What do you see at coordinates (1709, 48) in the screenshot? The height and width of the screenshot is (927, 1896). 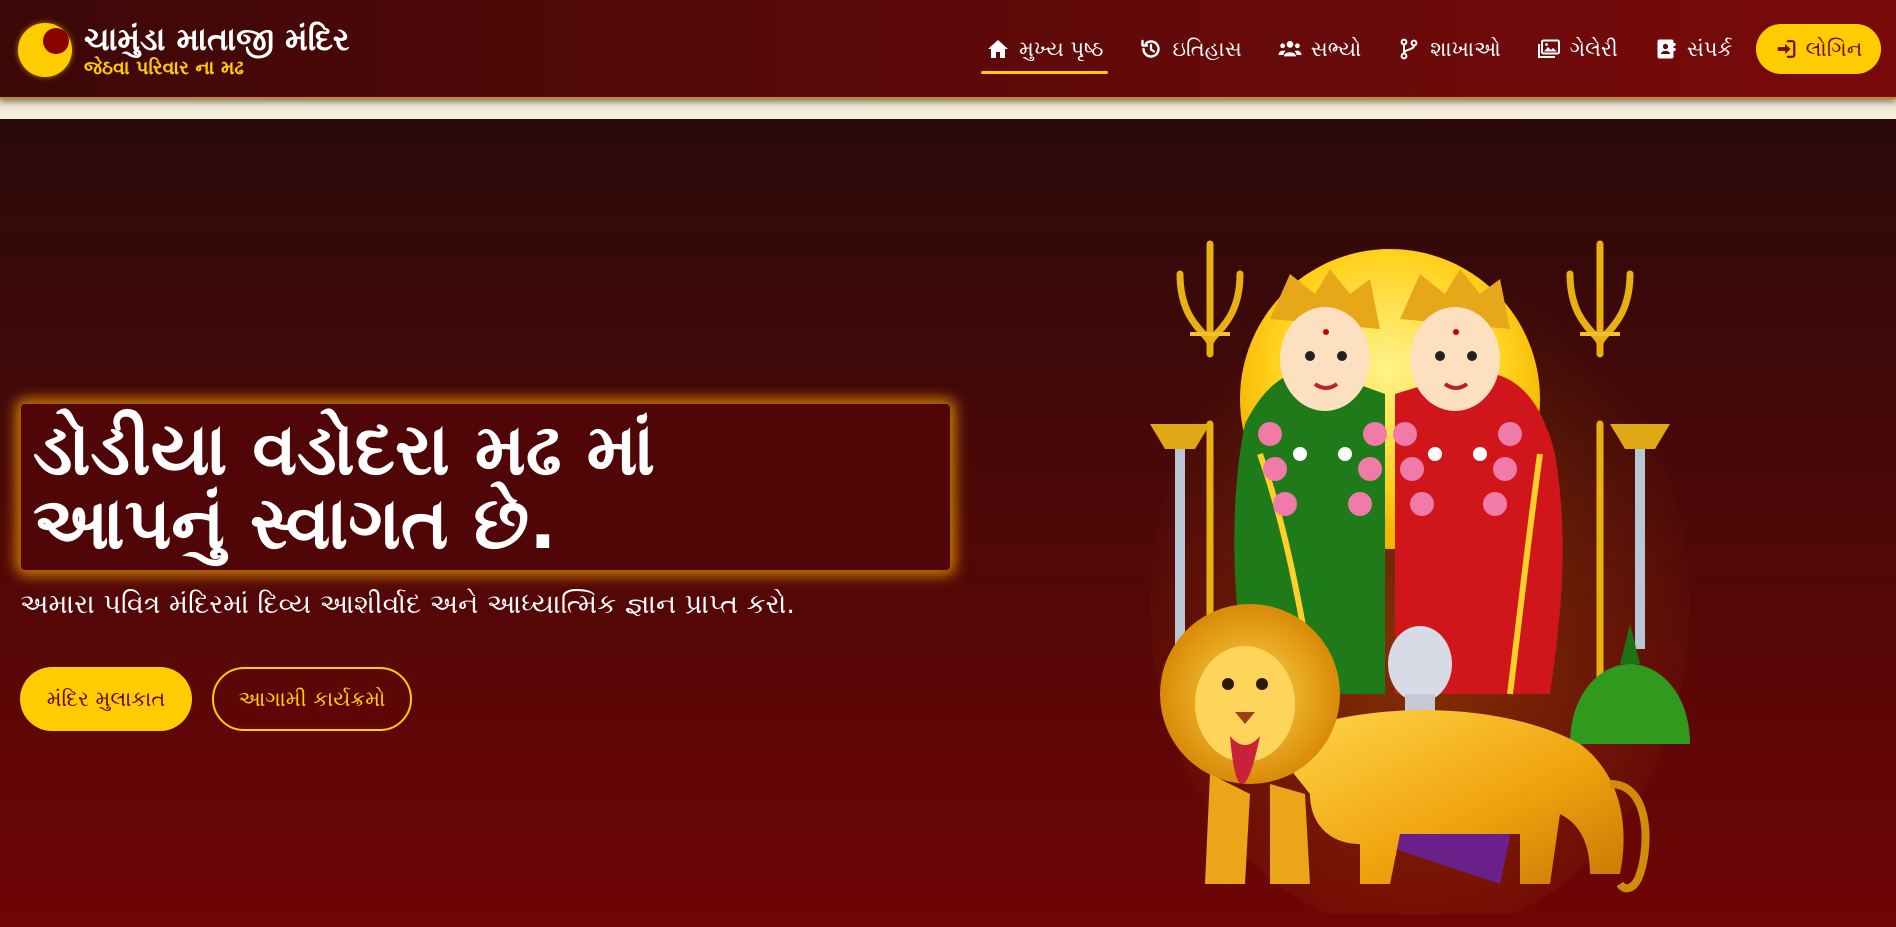 I see `nav-item-label: સંપર્ક` at bounding box center [1709, 48].